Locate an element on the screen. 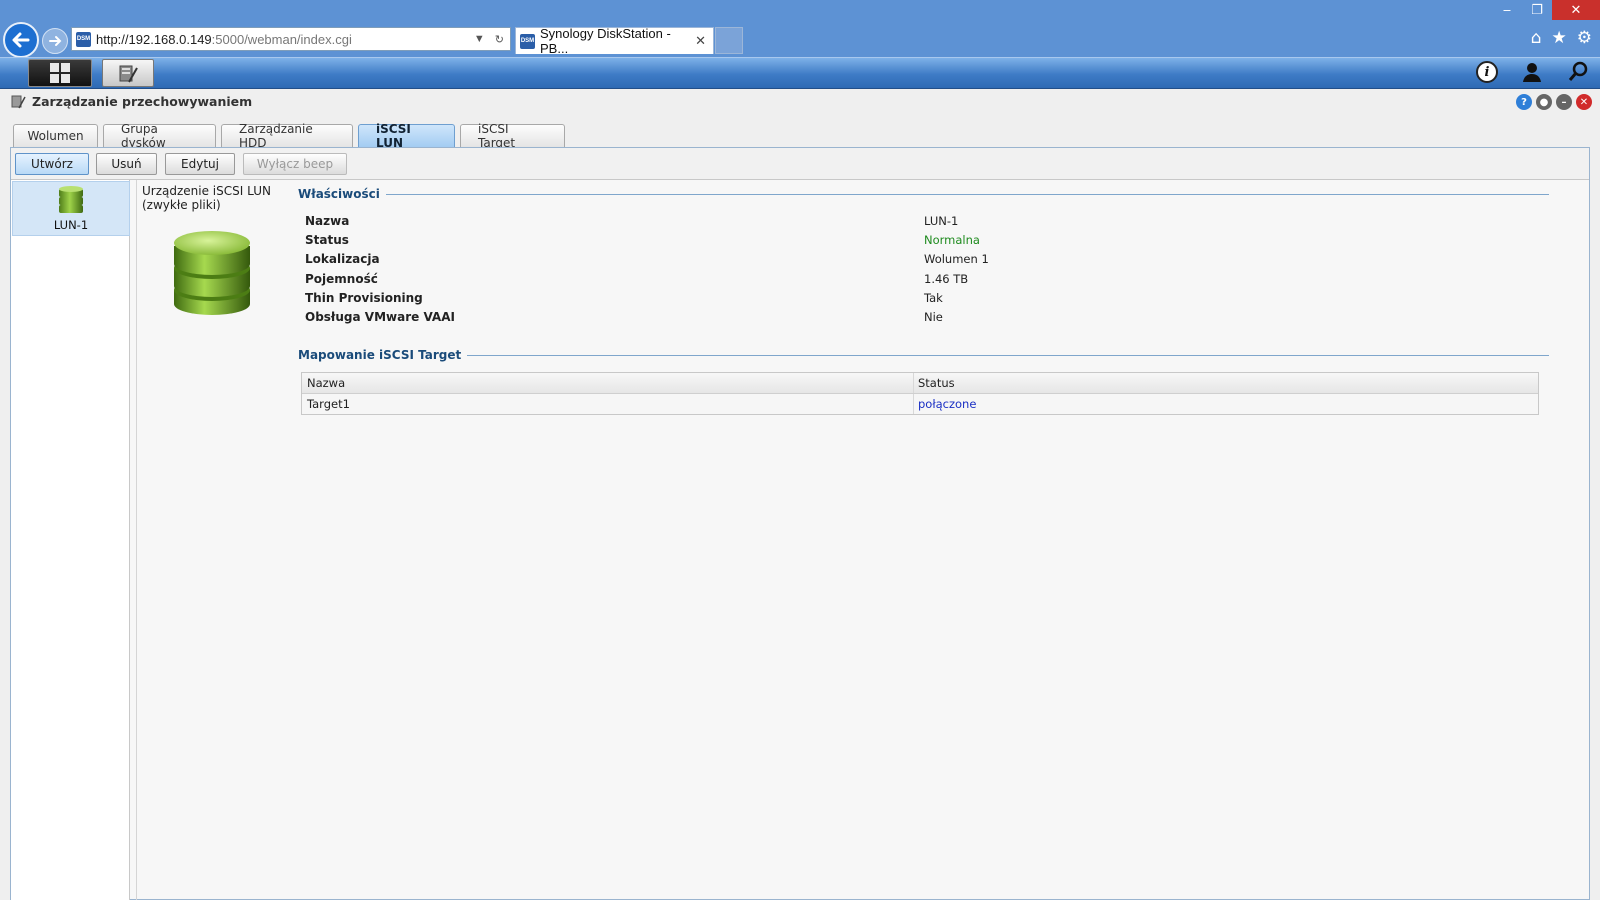 This screenshot has width=1600, height=900. mapping-table: Nazwa Status Target1 połączone is located at coordinates (920, 393).